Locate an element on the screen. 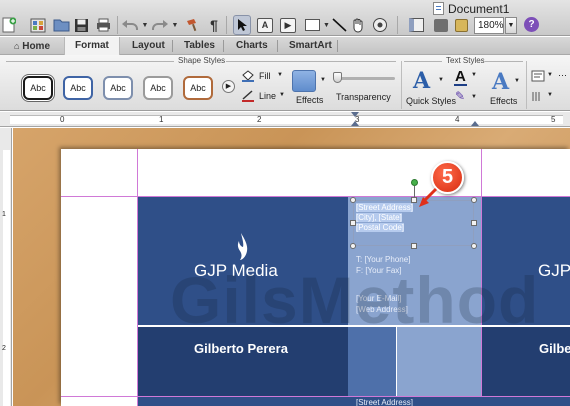 The height and width of the screenshot is (406, 570). tab-layout: Layout is located at coordinates (148, 46).